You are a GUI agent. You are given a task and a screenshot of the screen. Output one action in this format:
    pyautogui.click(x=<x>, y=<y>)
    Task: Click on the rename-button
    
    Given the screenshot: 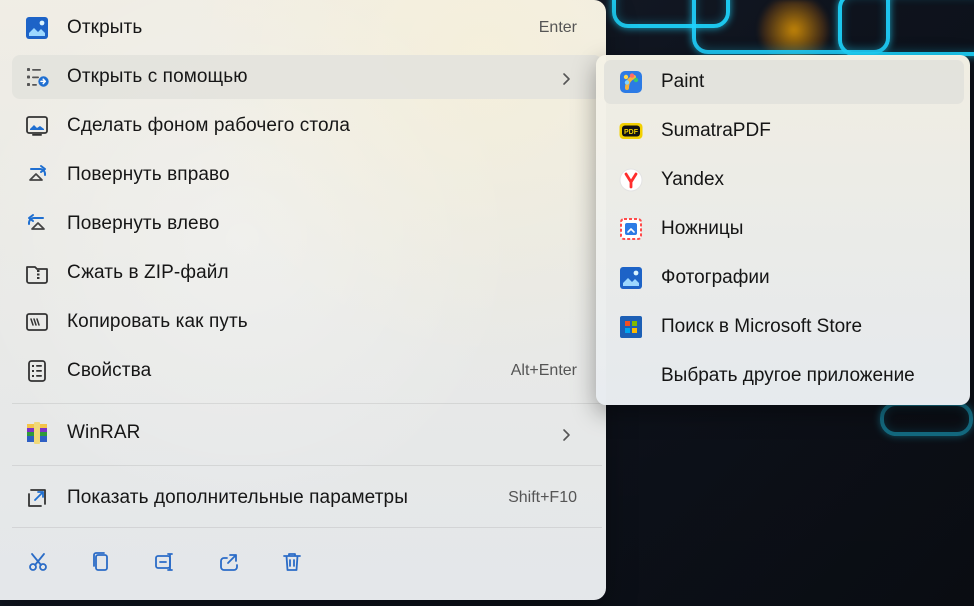 What is the action you would take?
    pyautogui.click(x=165, y=562)
    